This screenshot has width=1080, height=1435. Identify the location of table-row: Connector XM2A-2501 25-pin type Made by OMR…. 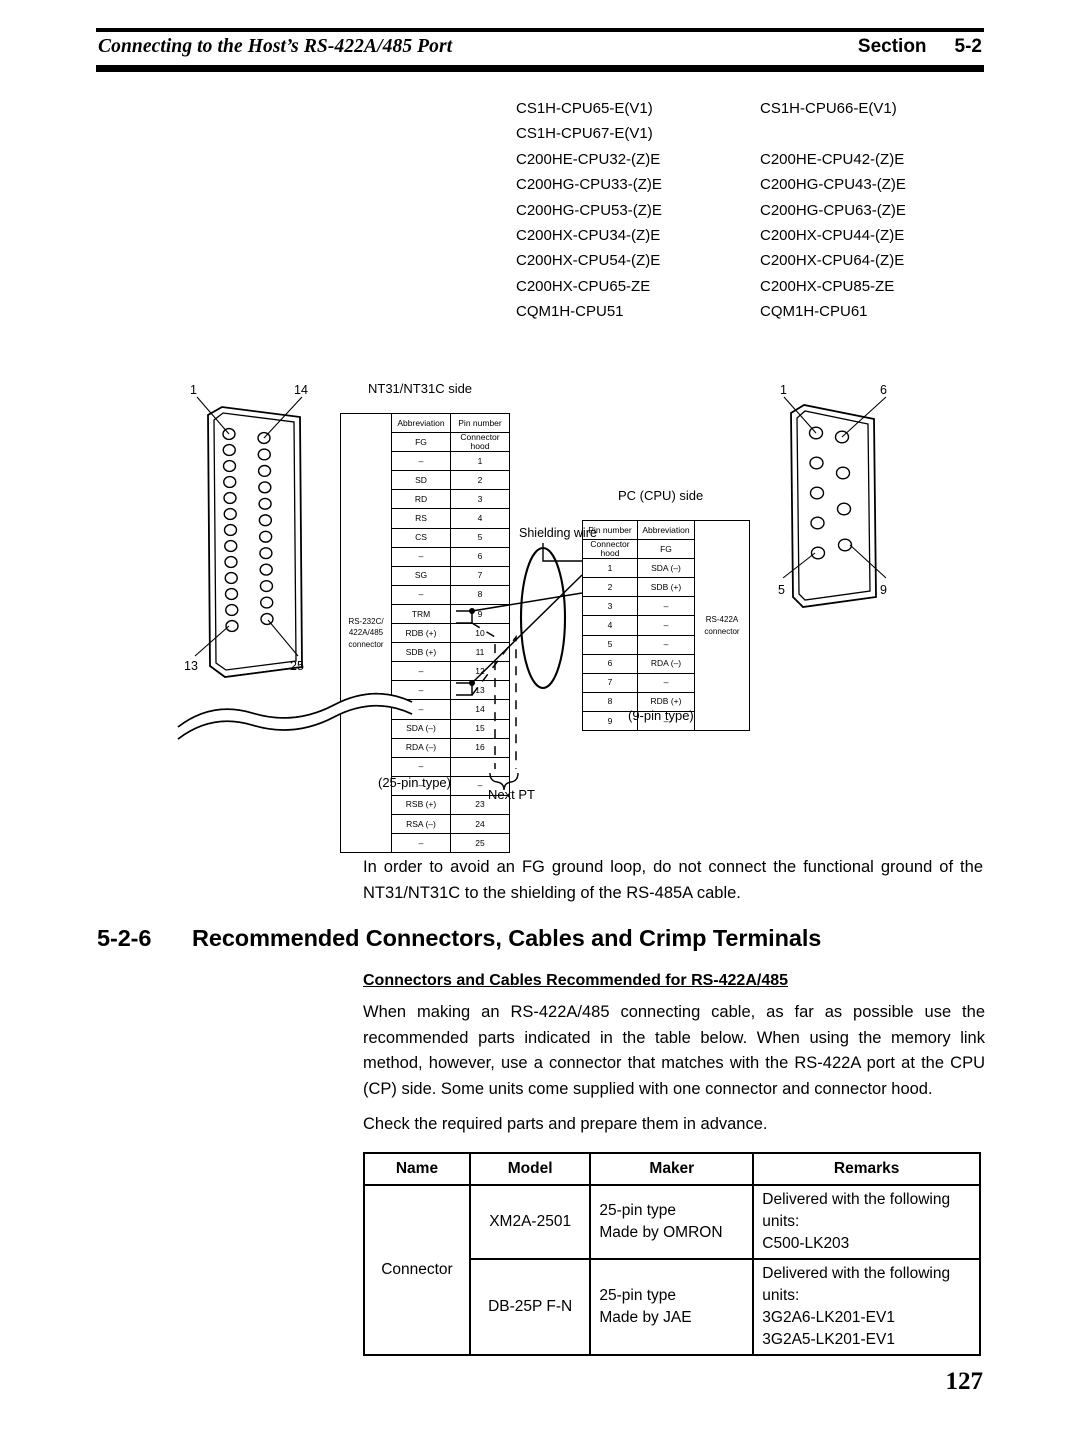
(672, 1270).